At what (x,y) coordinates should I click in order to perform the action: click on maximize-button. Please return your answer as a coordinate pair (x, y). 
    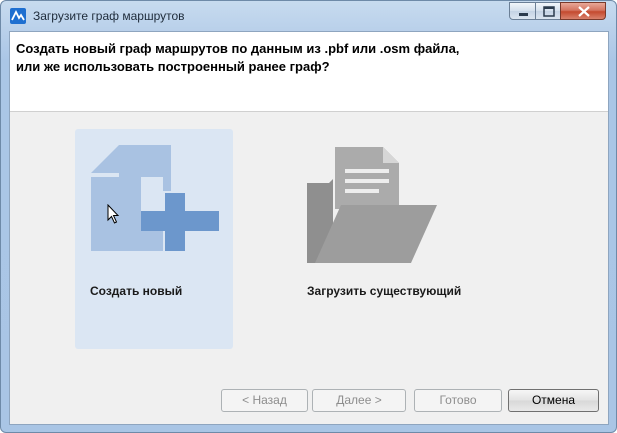
    Looking at the image, I should click on (548, 11).